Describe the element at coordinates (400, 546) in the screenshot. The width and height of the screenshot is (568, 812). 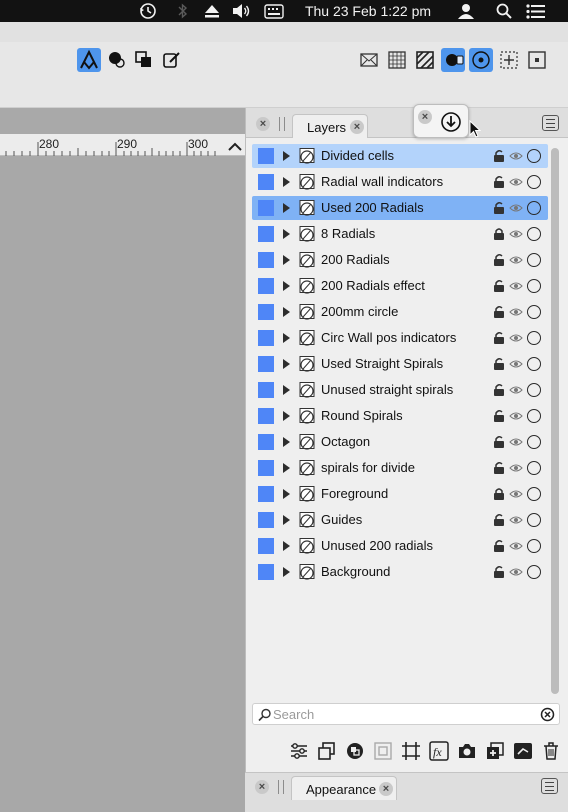
I see `layer-row: Unused 200 radials` at that location.